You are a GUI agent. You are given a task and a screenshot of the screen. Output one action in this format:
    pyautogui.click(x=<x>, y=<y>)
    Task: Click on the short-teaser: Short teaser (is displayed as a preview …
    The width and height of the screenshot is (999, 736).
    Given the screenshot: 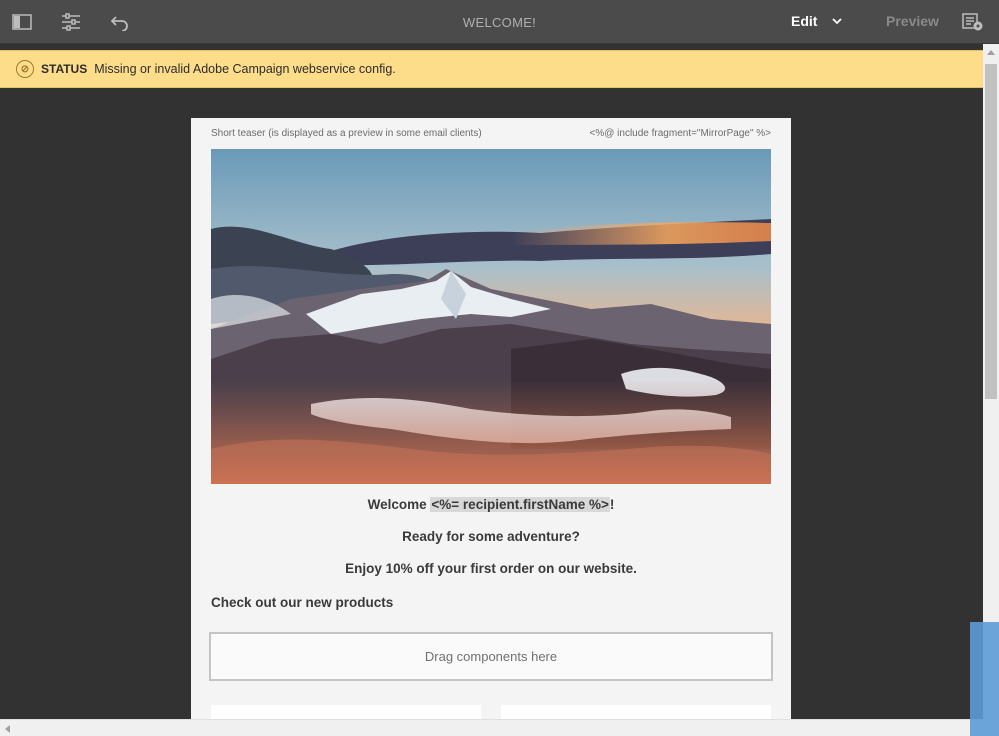 What is the action you would take?
    pyautogui.click(x=346, y=133)
    